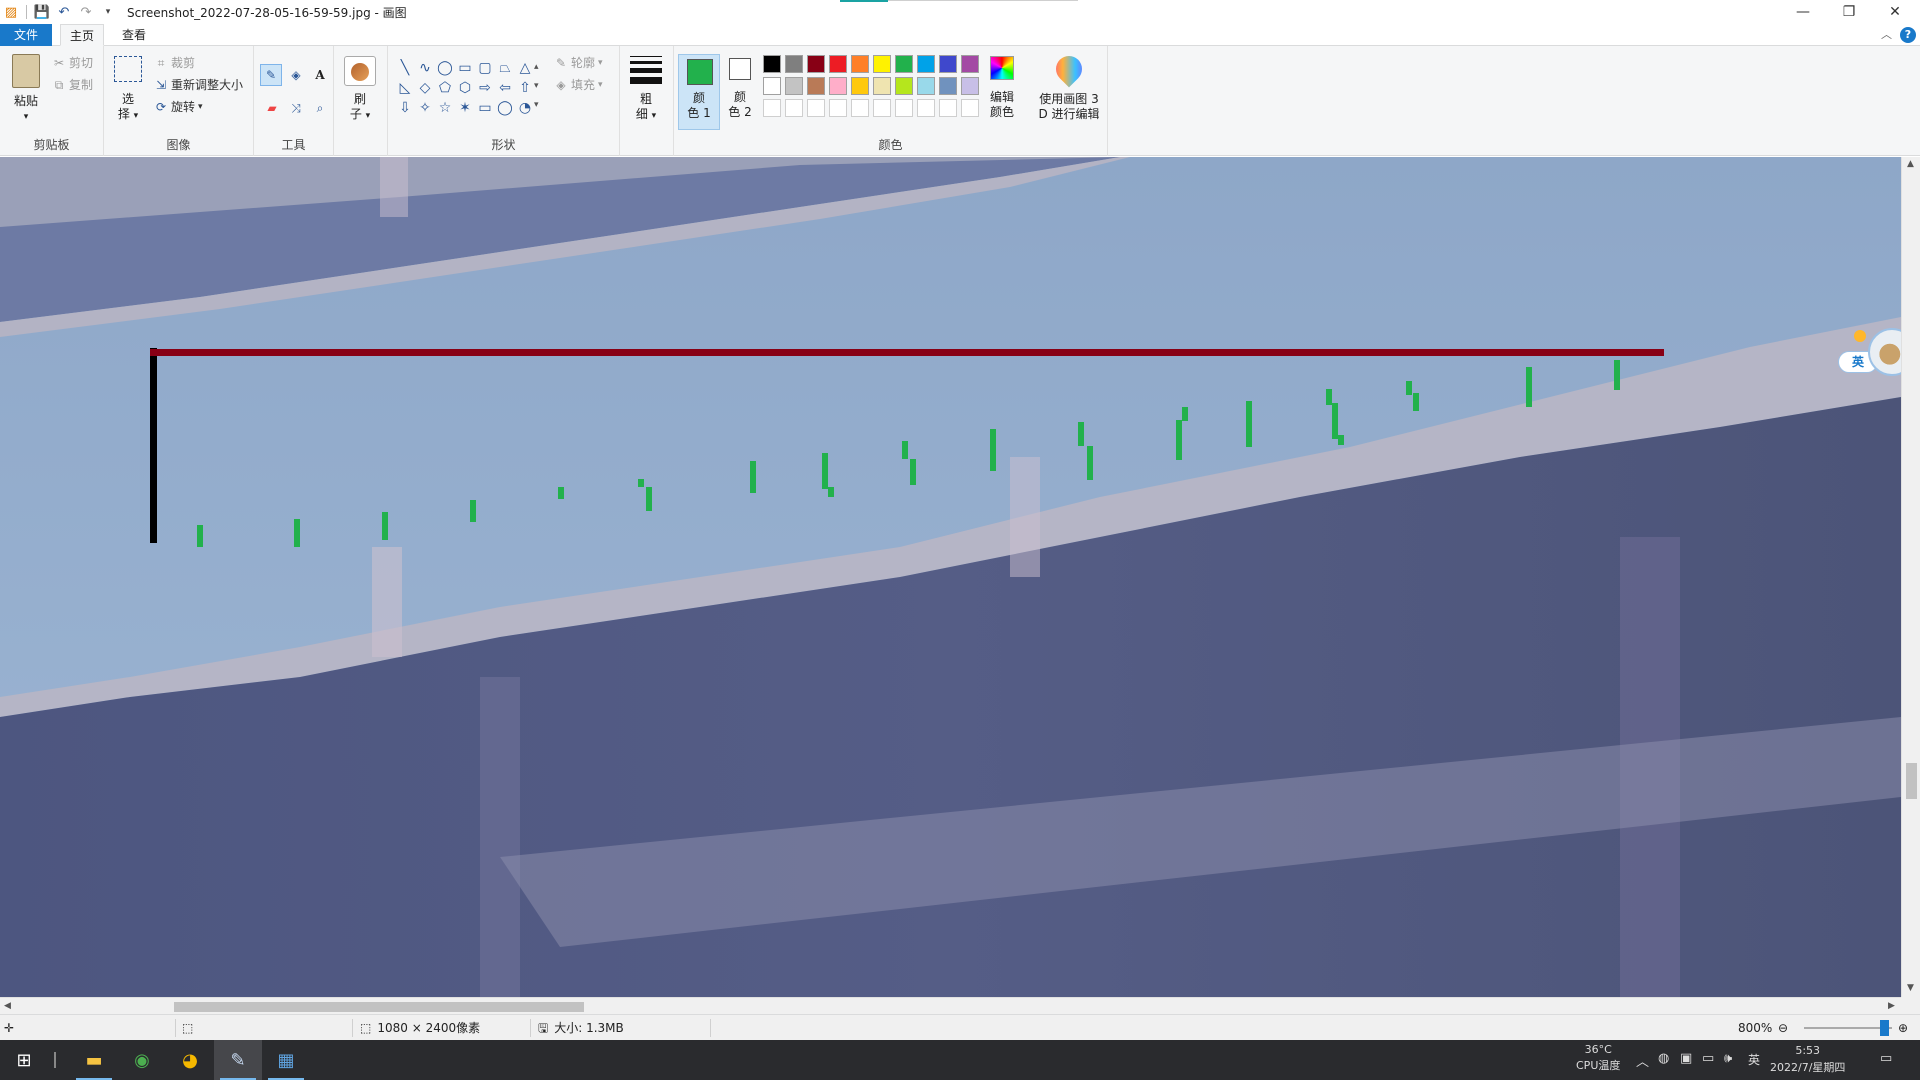 The width and height of the screenshot is (1920, 1080). Describe the element at coordinates (26, 101) in the screenshot. I see `paste-button: 粘贴` at that location.